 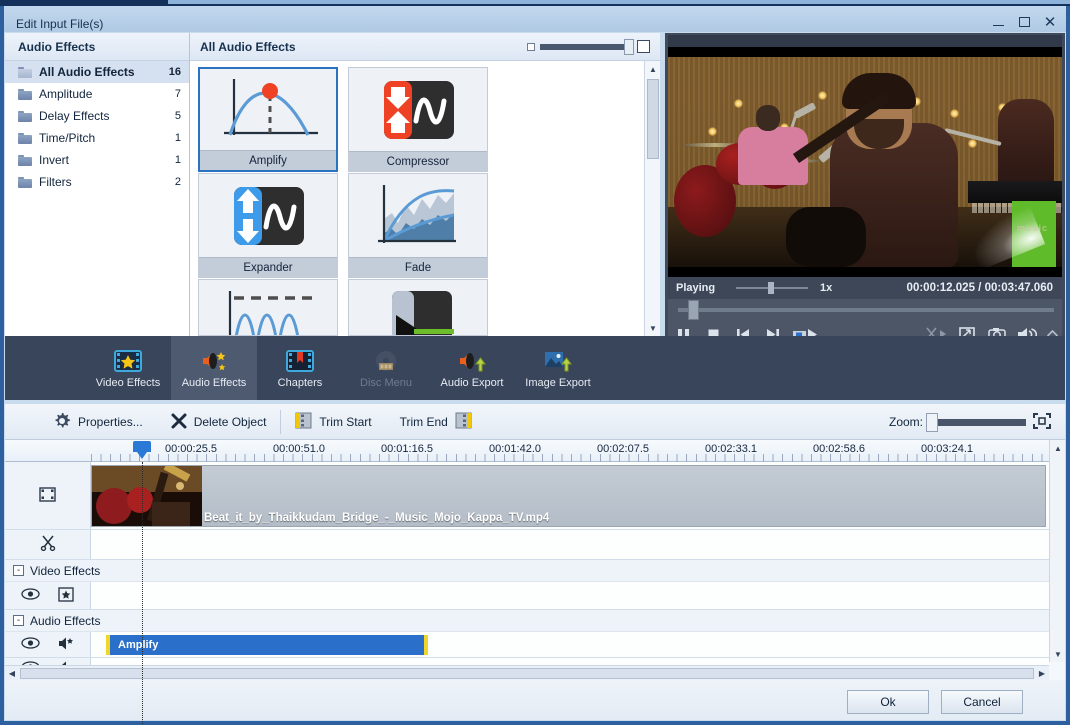 I want to click on nav-item-audio-export: Audio Export, so click(x=472, y=368).